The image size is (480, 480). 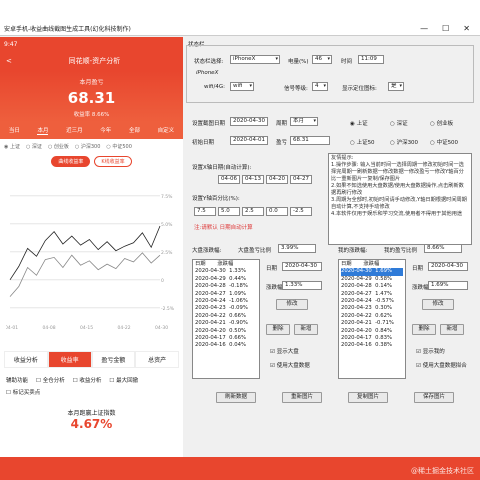 What do you see at coordinates (372, 323) in the screenshot?
I see `list-row: 2020-04-21 -0.71%` at bounding box center [372, 323].